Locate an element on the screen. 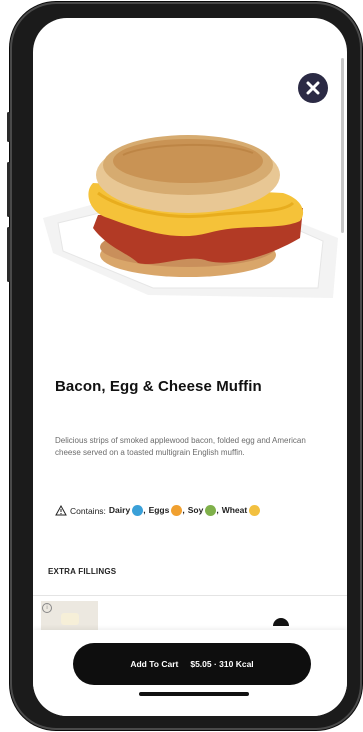  close-button is located at coordinates (313, 88).